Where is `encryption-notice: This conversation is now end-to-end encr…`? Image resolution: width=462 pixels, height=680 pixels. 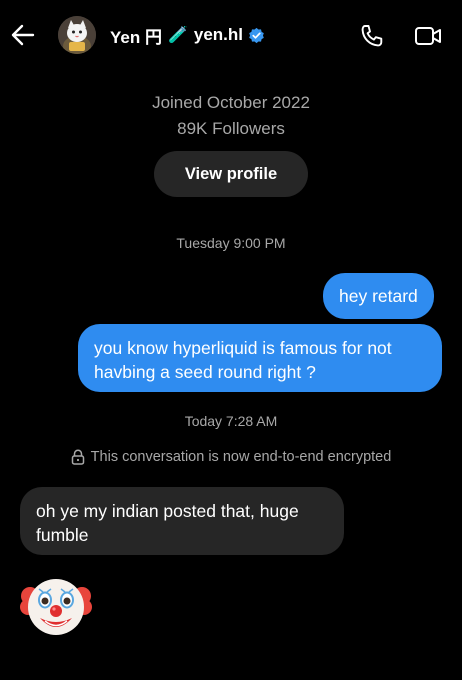
encryption-notice: This conversation is now end-to-end encr… is located at coordinates (231, 457).